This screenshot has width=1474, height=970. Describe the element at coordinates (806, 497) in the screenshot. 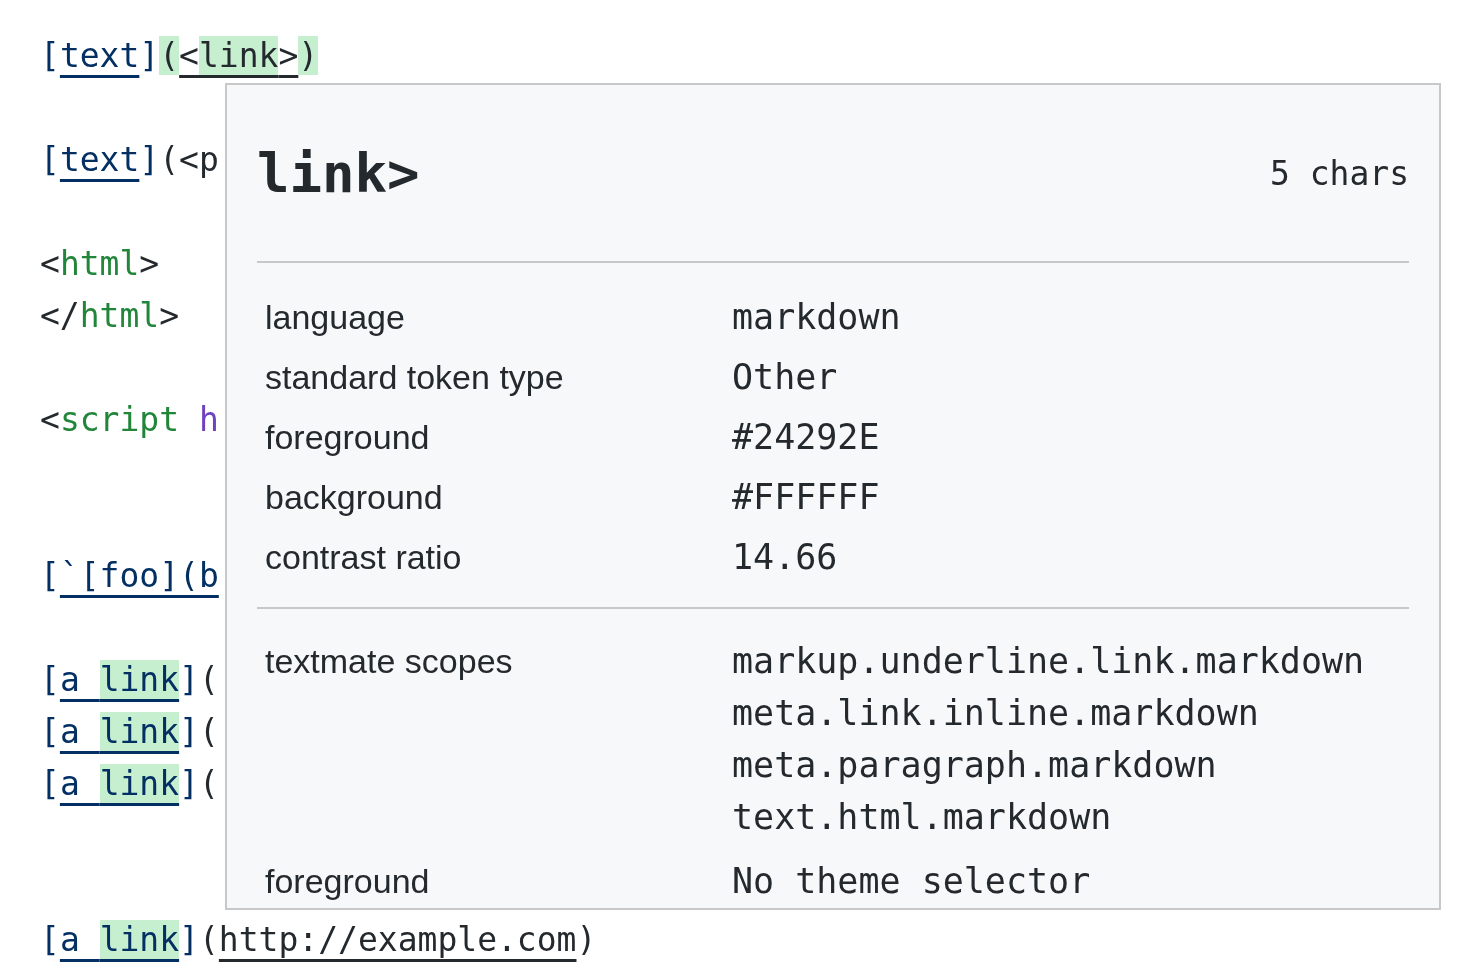

I see `property-value: #FFFFFF` at that location.